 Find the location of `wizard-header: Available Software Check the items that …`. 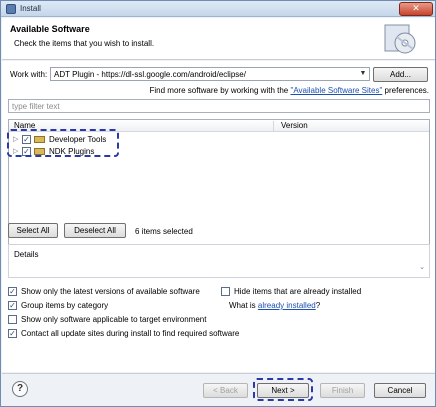

wizard-header: Available Software Check the items that … is located at coordinates (218, 39).